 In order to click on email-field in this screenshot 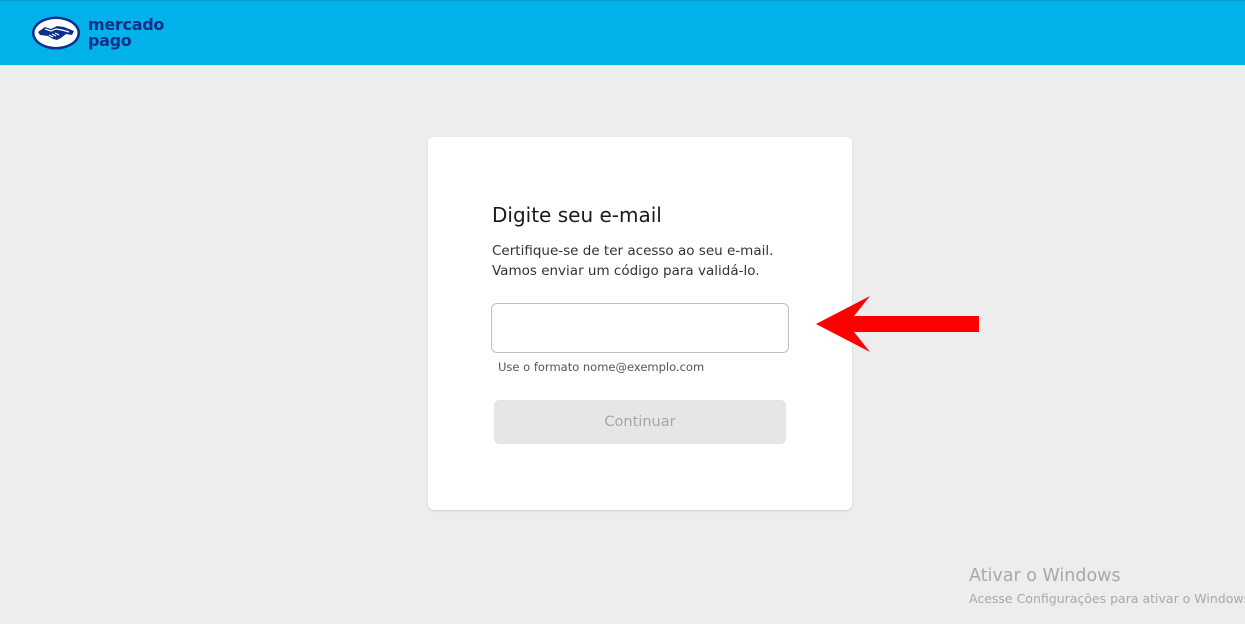, I will do `click(640, 328)`.